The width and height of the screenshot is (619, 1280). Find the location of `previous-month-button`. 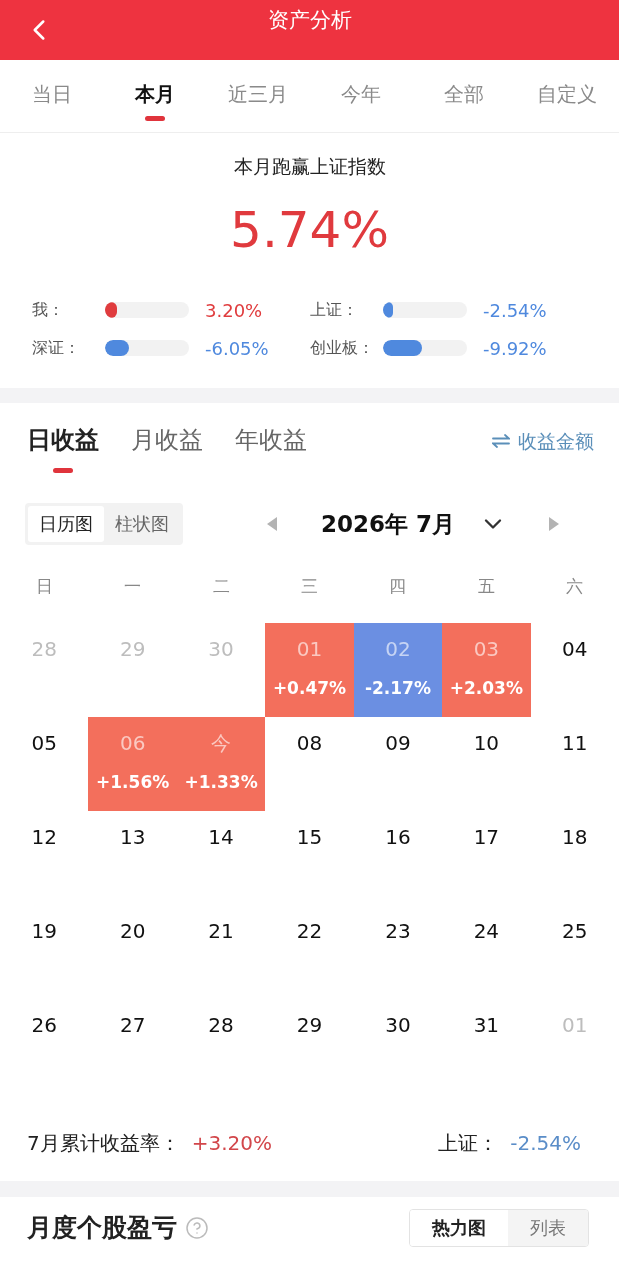

previous-month-button is located at coordinates (272, 524).